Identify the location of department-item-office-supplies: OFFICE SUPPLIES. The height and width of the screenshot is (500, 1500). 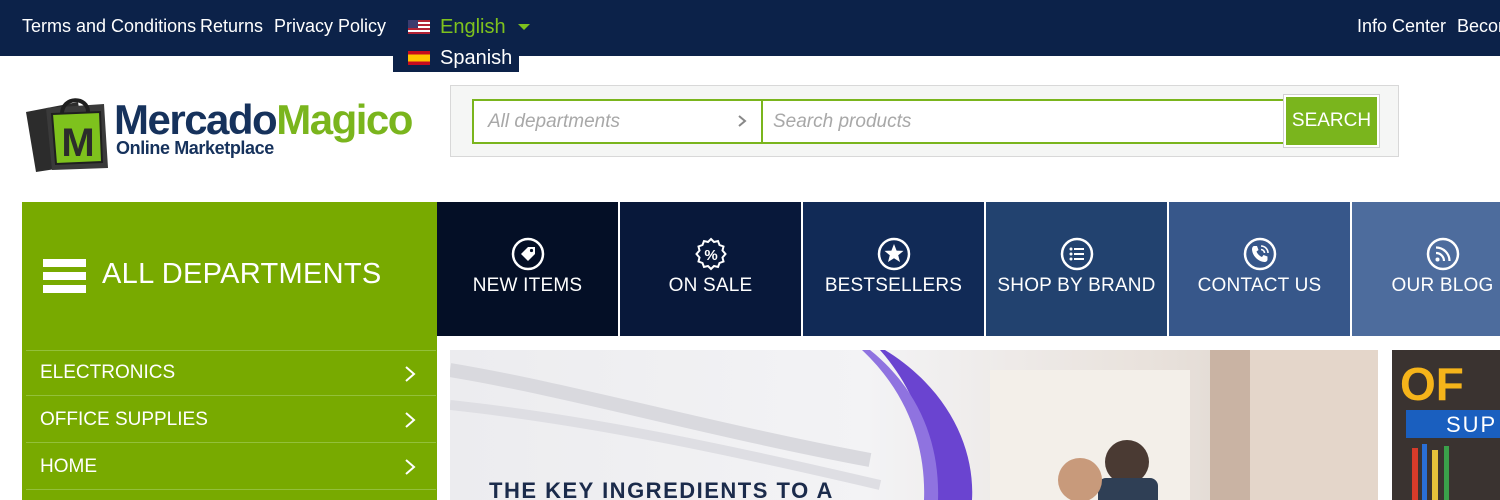
(231, 420).